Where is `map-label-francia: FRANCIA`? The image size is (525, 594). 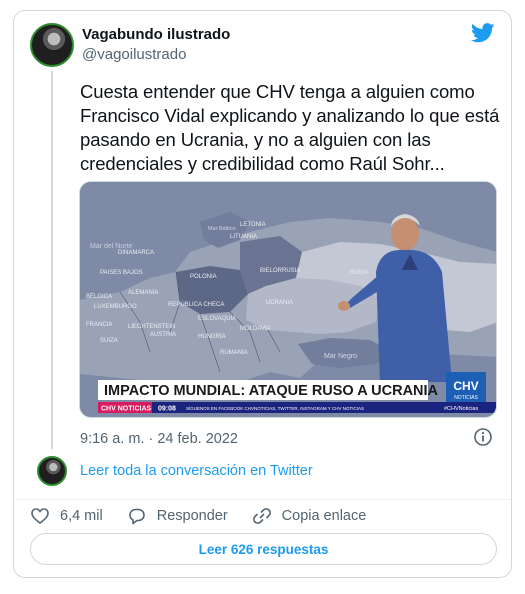
map-label-francia: FRANCIA is located at coordinates (99, 325).